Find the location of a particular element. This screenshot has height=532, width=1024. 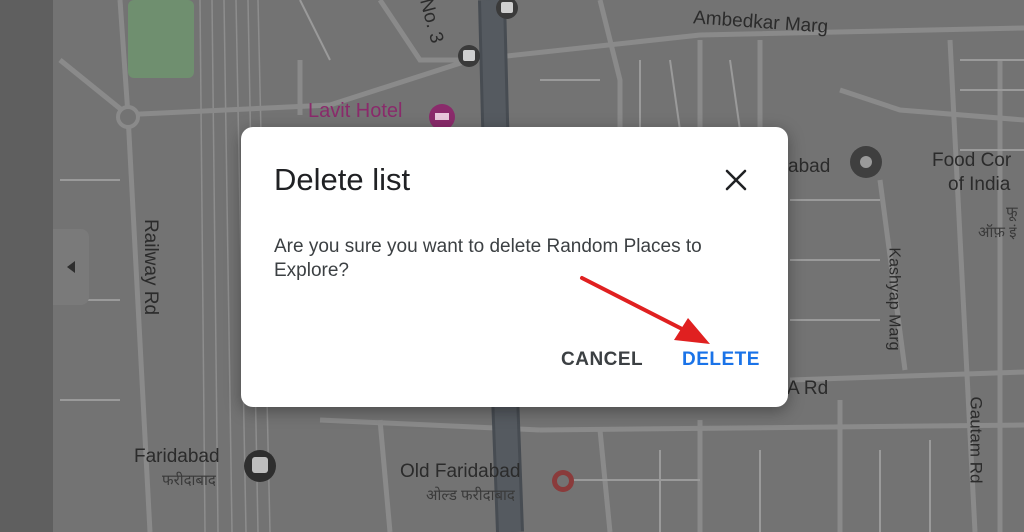

map-label-gautam-rd: Gautam Rd is located at coordinates (976, 440).